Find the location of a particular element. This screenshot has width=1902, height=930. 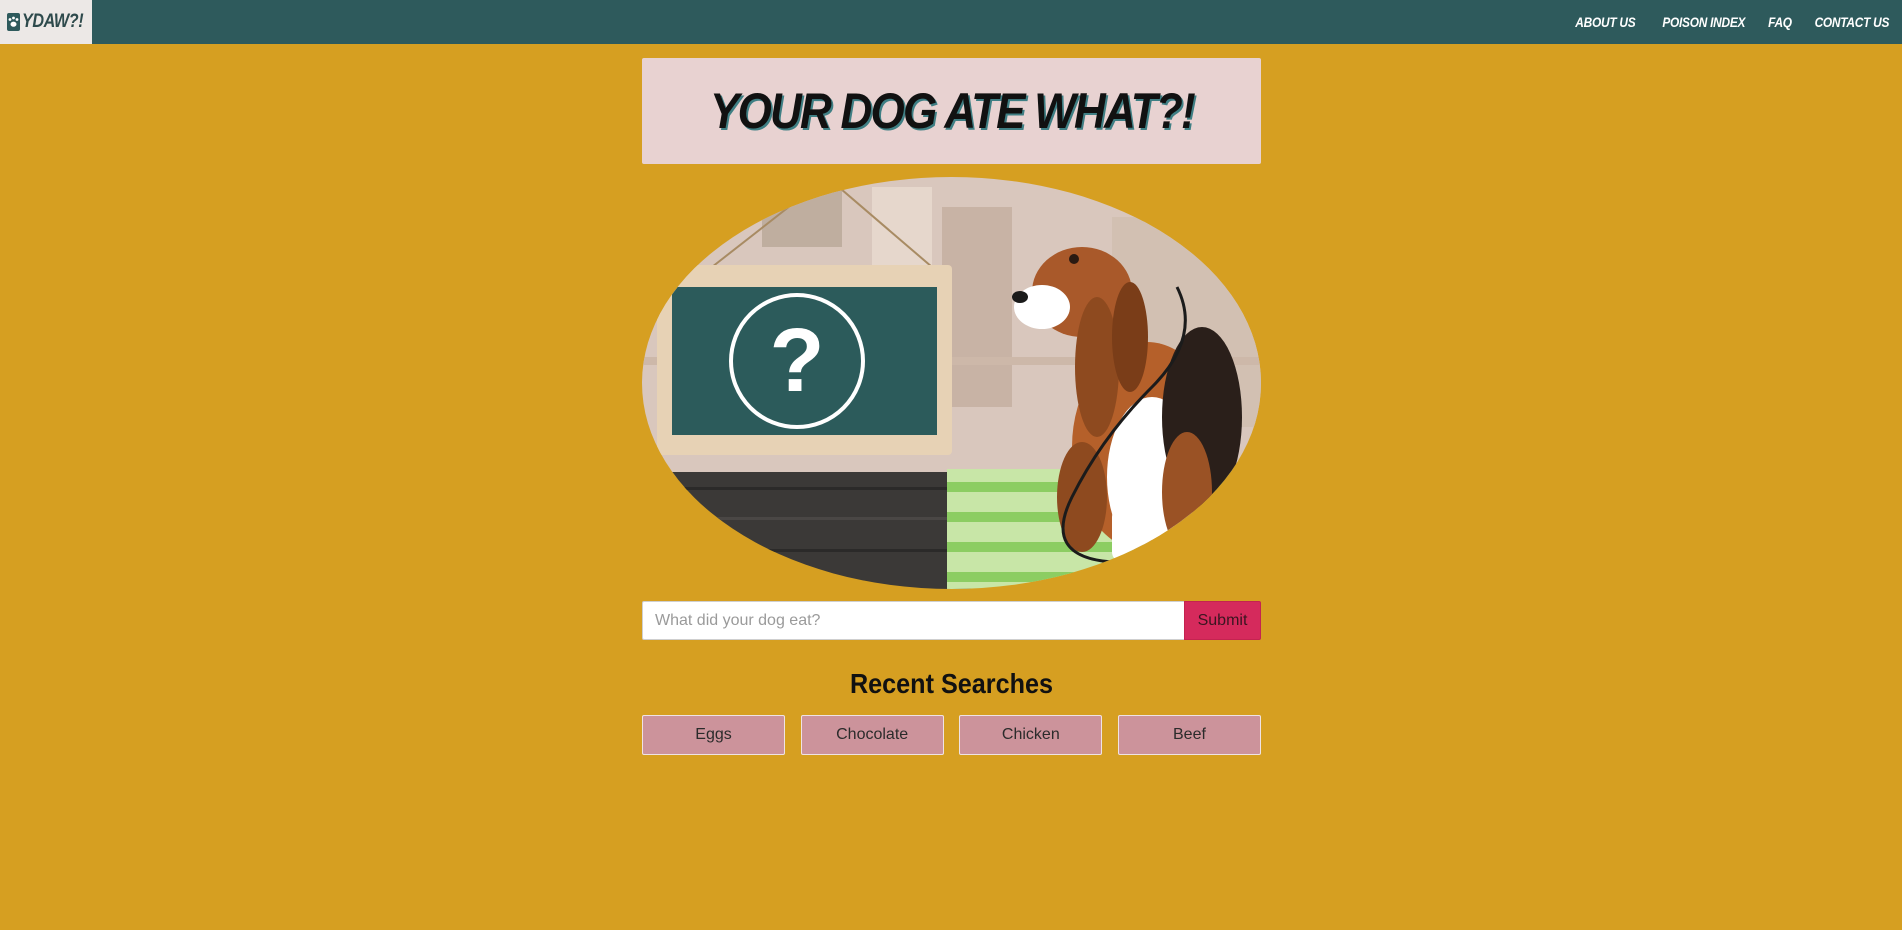

recent-search-beef: Beef is located at coordinates (1189, 735).